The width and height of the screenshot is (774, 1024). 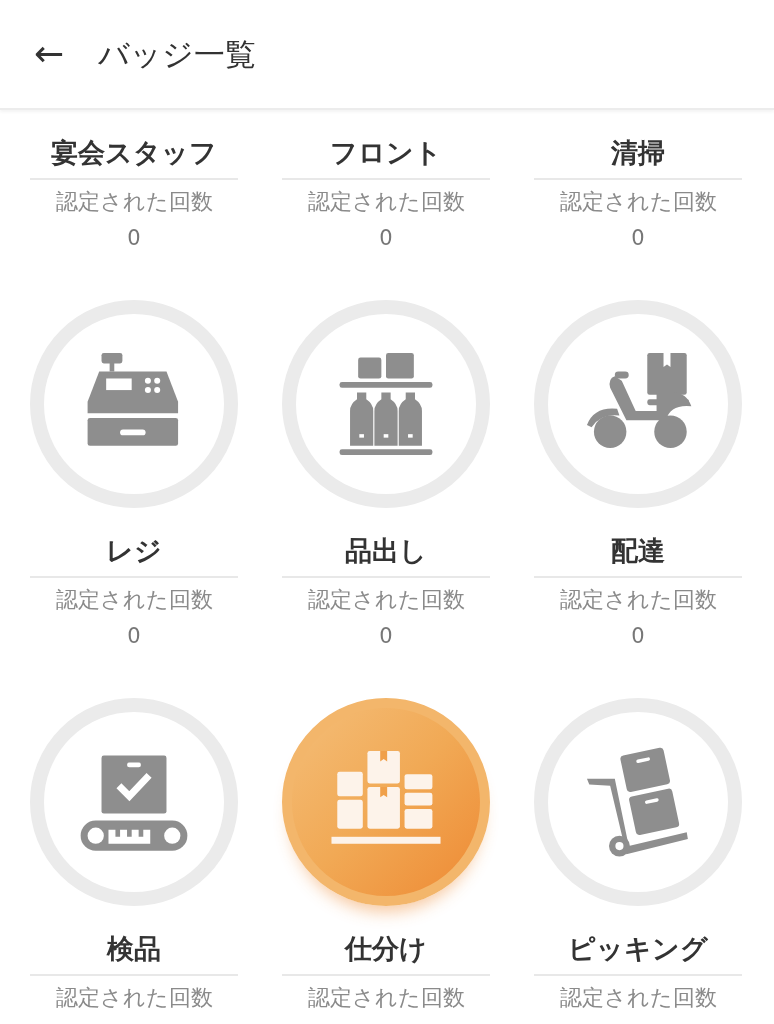 What do you see at coordinates (134, 949) in the screenshot?
I see `badge-name: 検品` at bounding box center [134, 949].